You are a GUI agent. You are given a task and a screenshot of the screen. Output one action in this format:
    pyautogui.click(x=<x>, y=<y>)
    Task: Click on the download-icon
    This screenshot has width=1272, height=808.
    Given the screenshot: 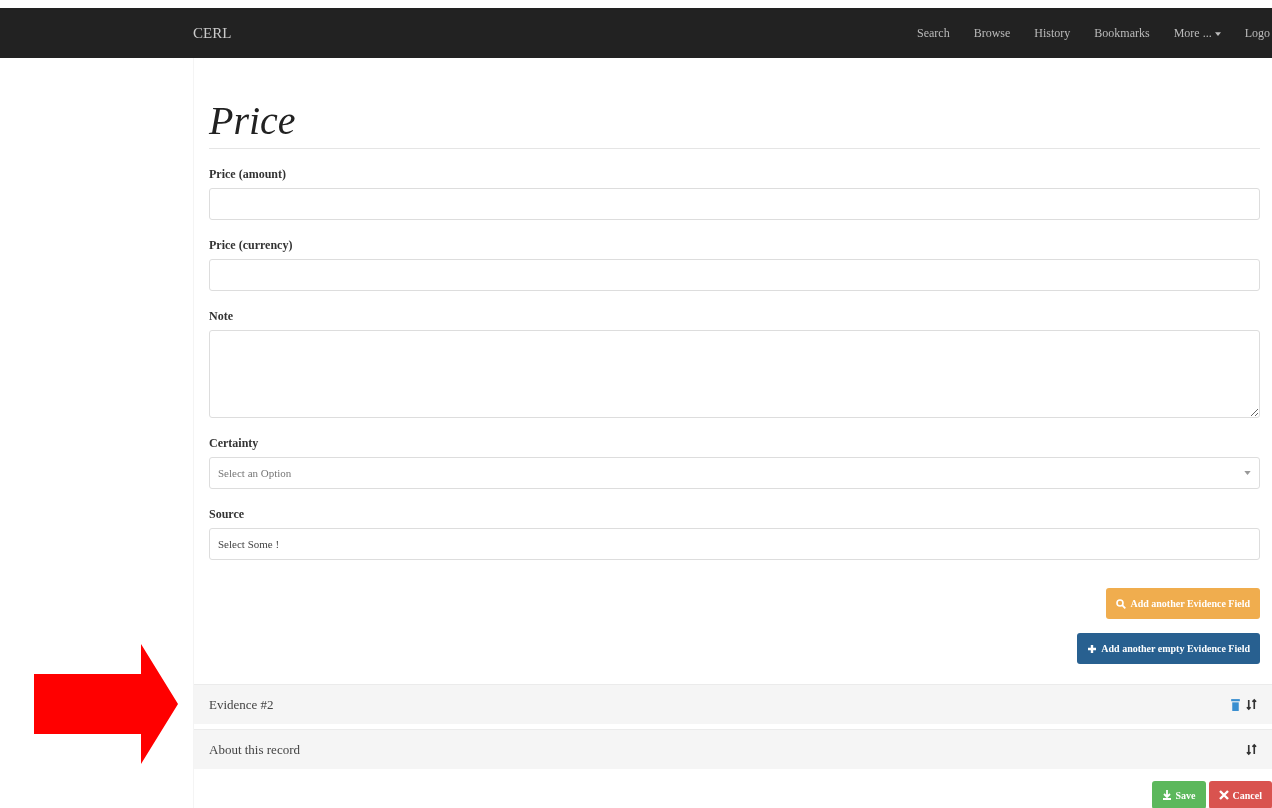 What is the action you would take?
    pyautogui.click(x=1166, y=795)
    